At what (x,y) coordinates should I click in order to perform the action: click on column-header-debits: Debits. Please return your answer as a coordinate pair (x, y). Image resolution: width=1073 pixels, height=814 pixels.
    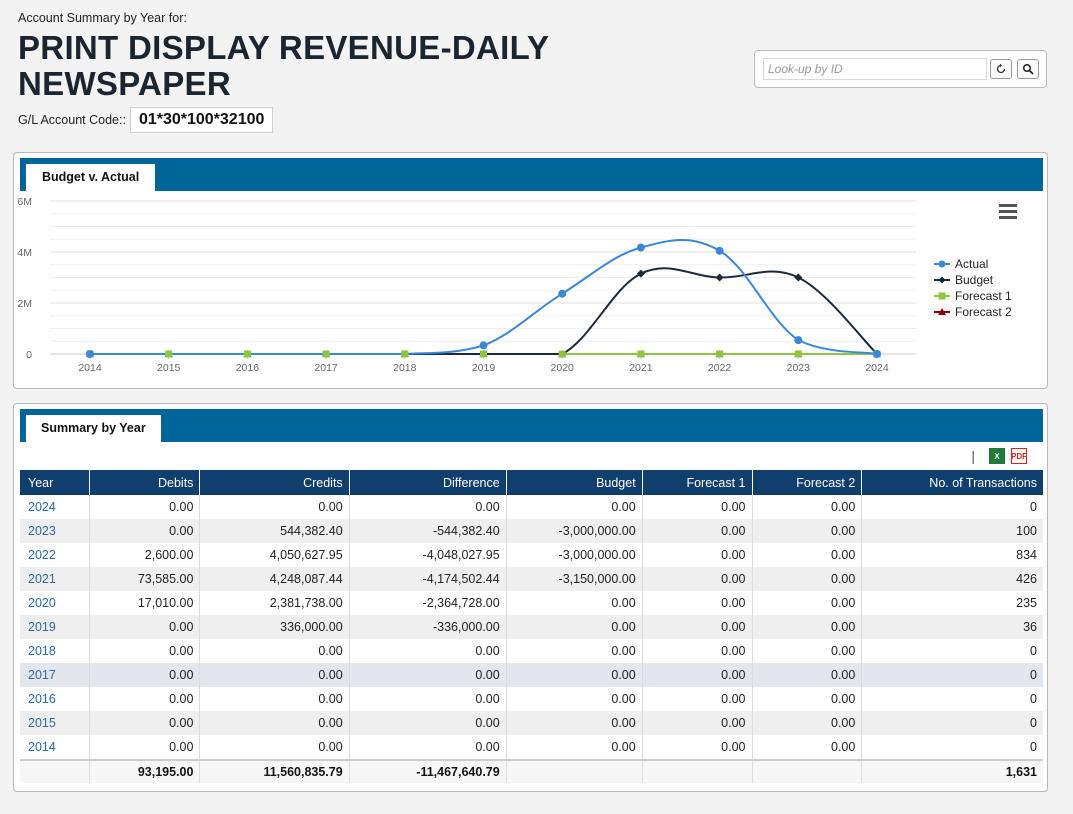
    Looking at the image, I should click on (145, 482).